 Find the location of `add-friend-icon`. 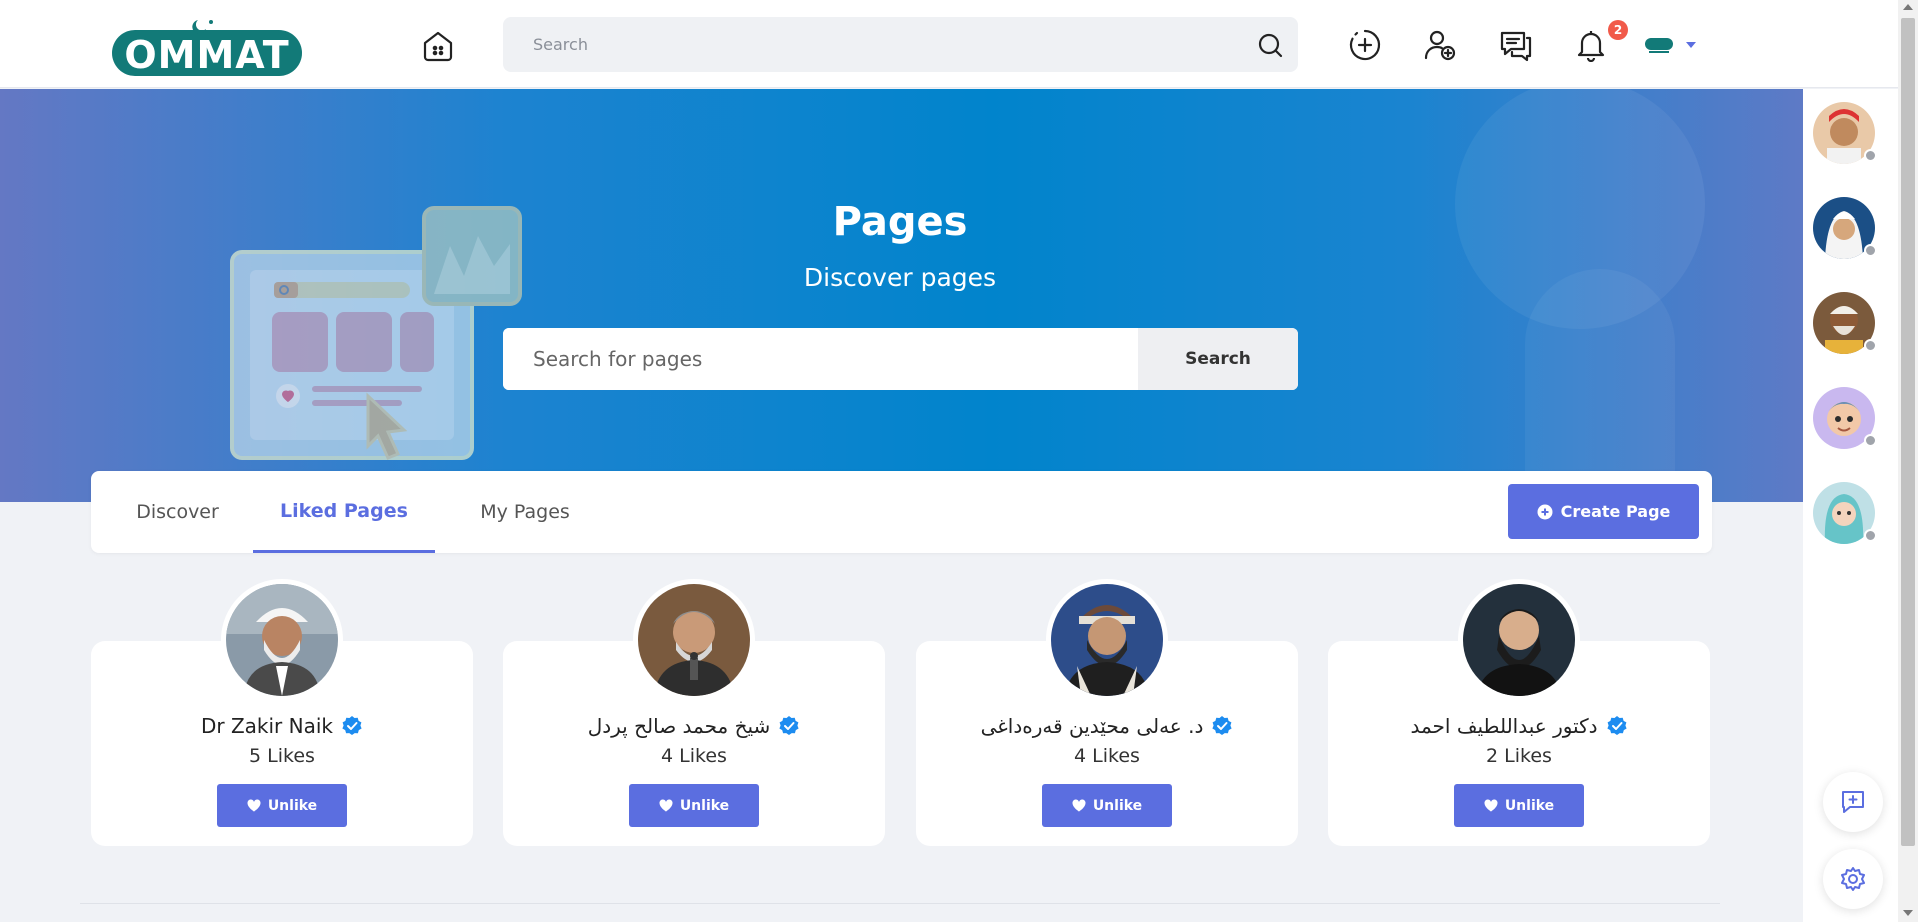

add-friend-icon is located at coordinates (1440, 45).